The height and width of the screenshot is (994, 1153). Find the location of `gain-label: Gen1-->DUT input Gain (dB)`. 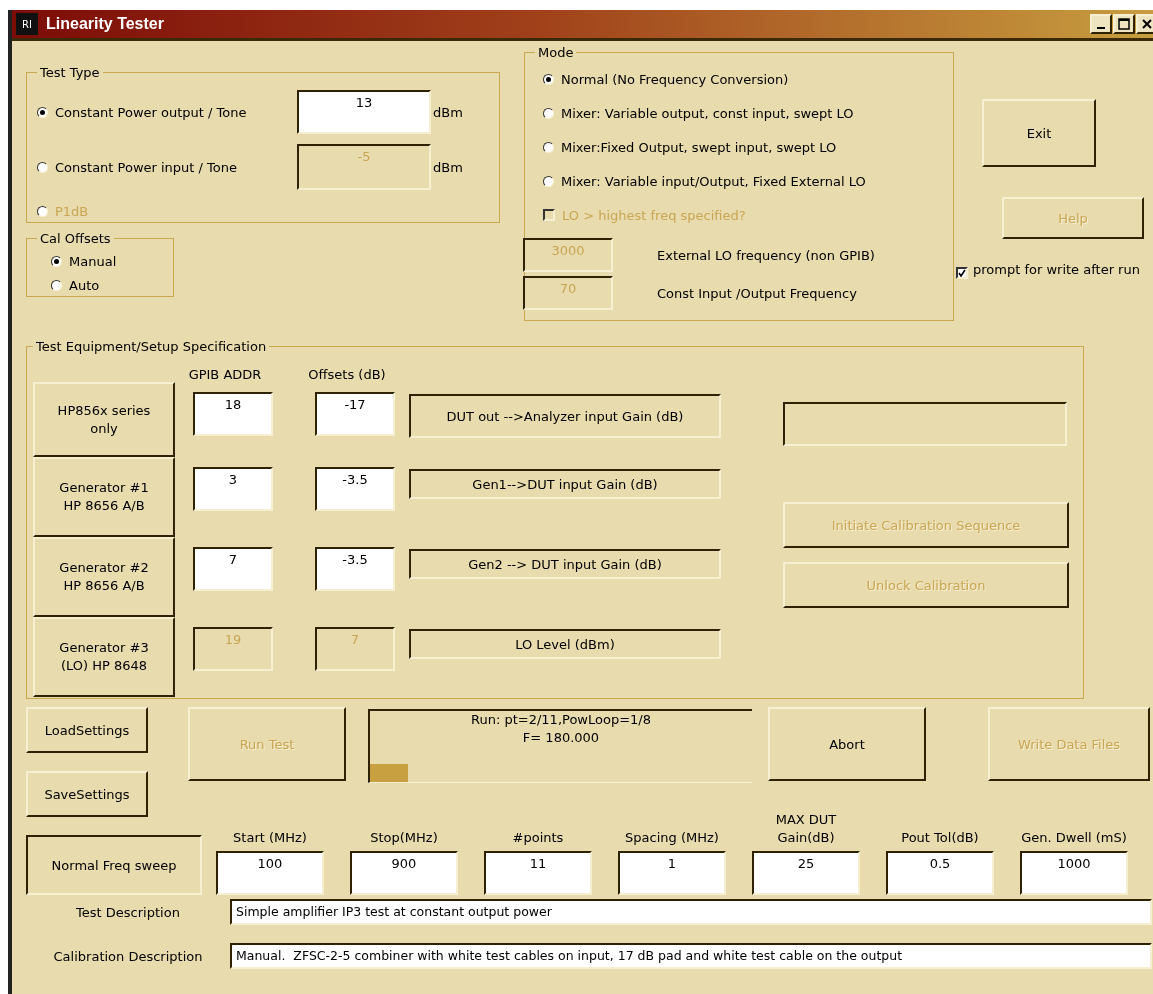

gain-label: Gen1-->DUT input Gain (dB) is located at coordinates (565, 484).